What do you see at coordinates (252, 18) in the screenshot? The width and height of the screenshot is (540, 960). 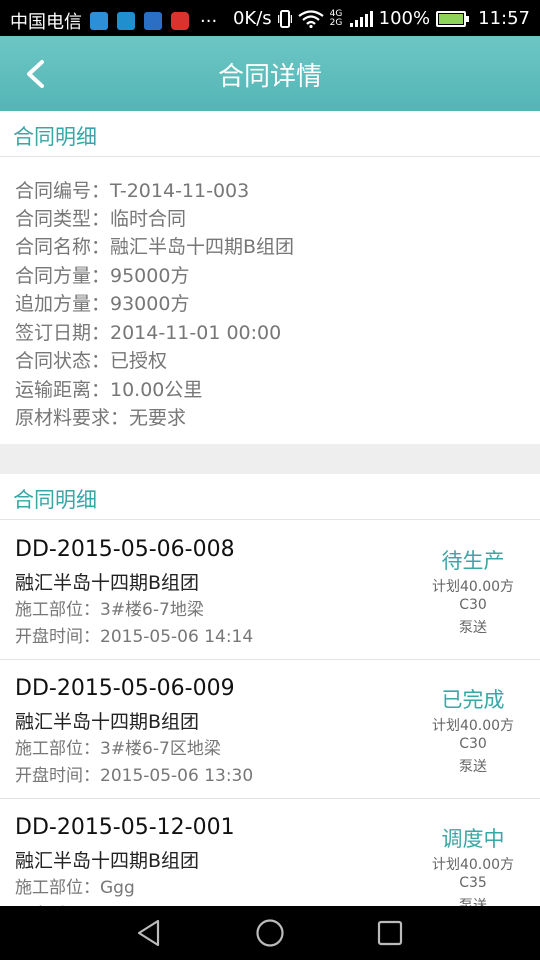 I see `network-speed: 0K/s` at bounding box center [252, 18].